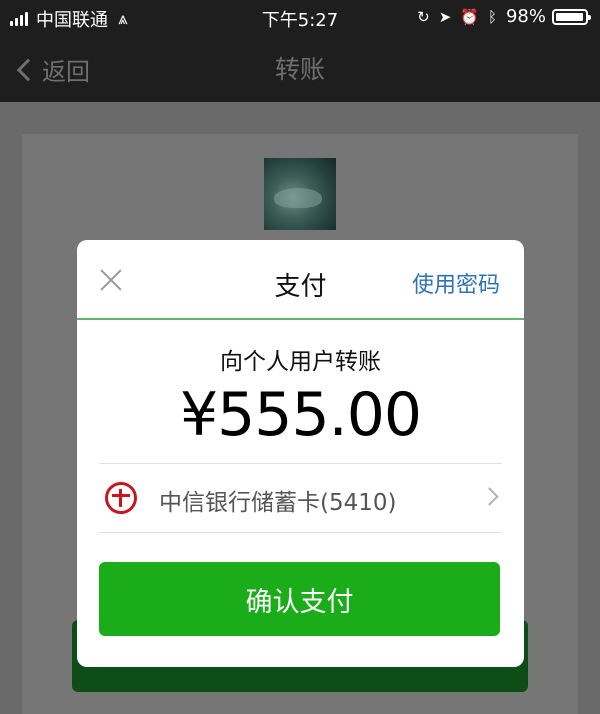  What do you see at coordinates (469, 16) in the screenshot?
I see `alarm-icon: ⏰` at bounding box center [469, 16].